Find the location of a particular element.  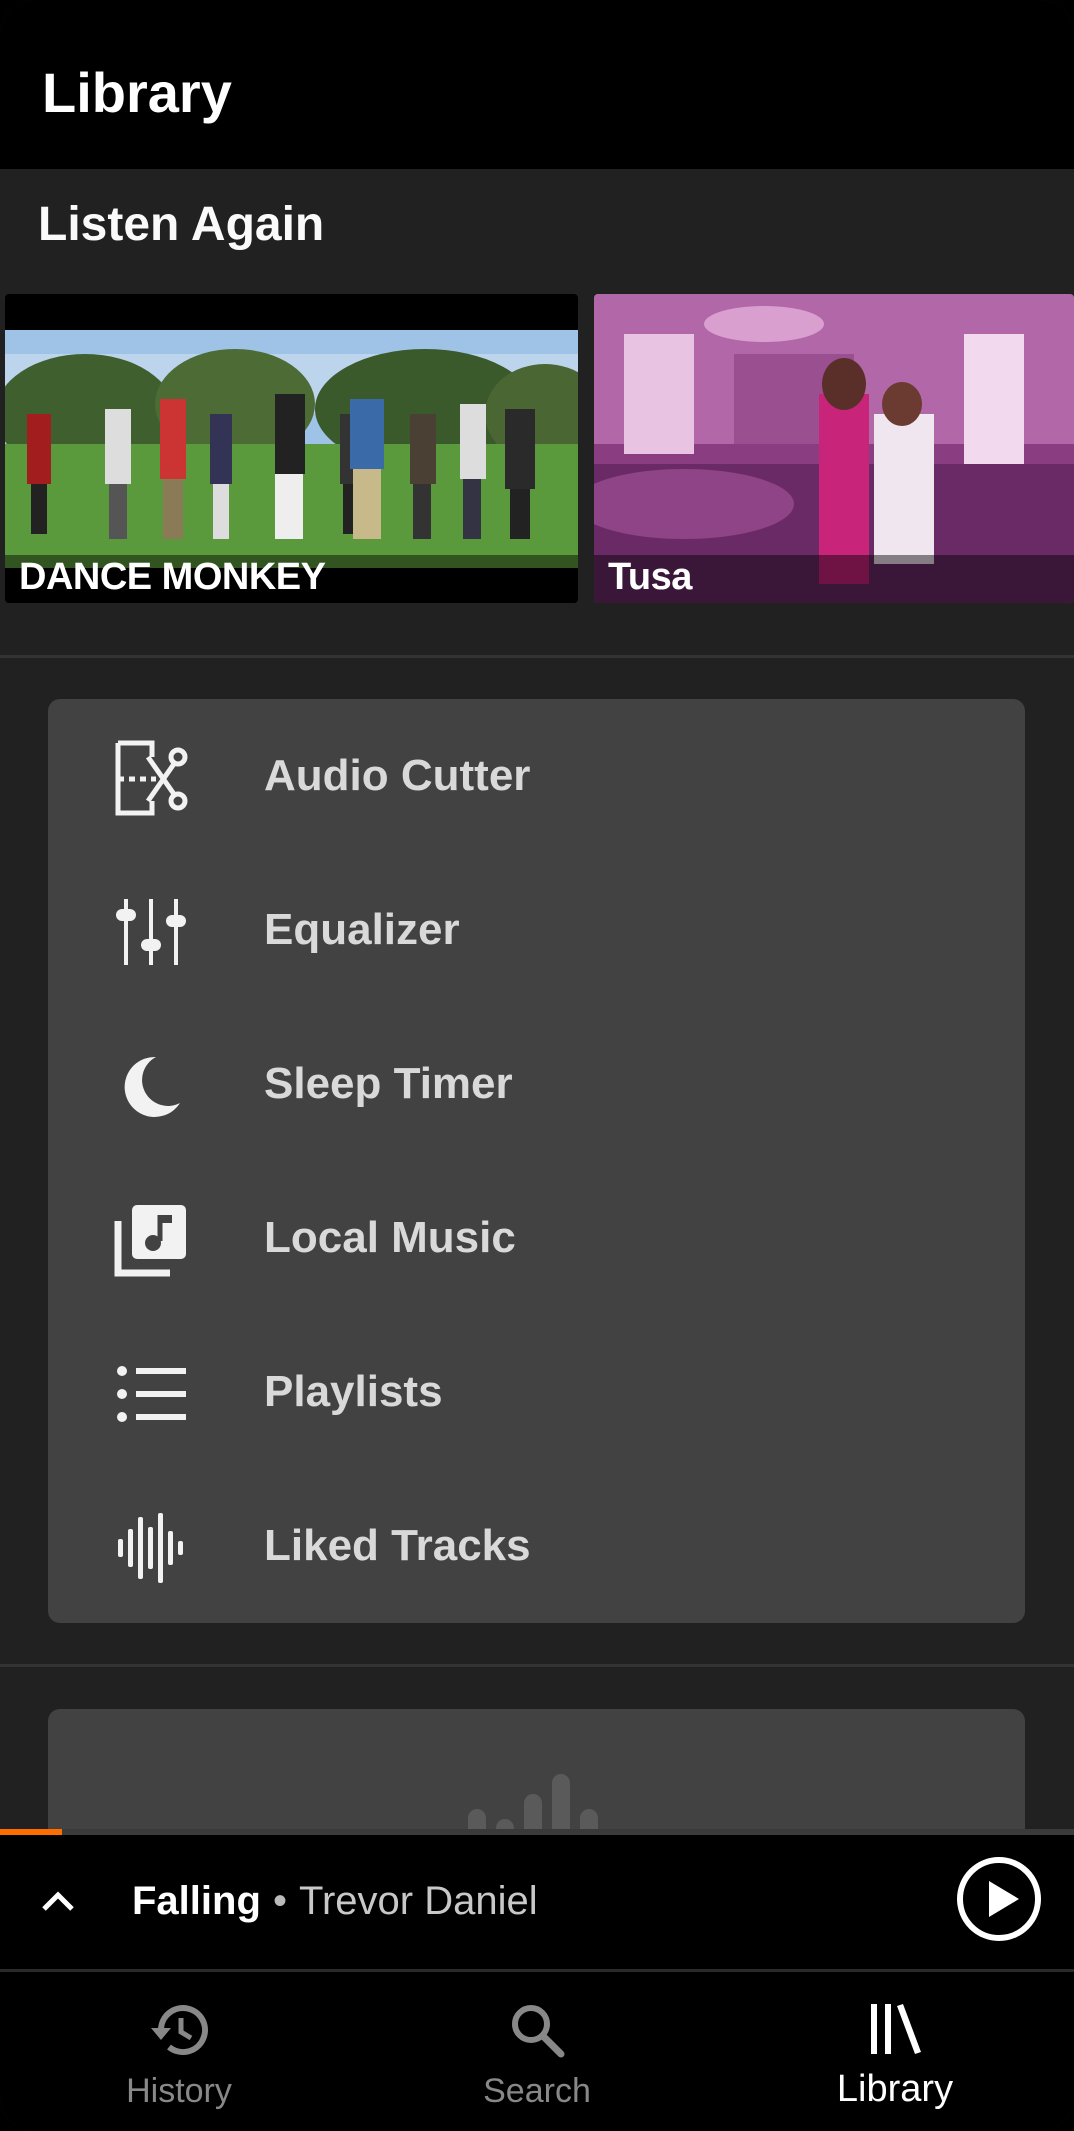

listen-again-card-tusa: Tusa is located at coordinates (834, 448).